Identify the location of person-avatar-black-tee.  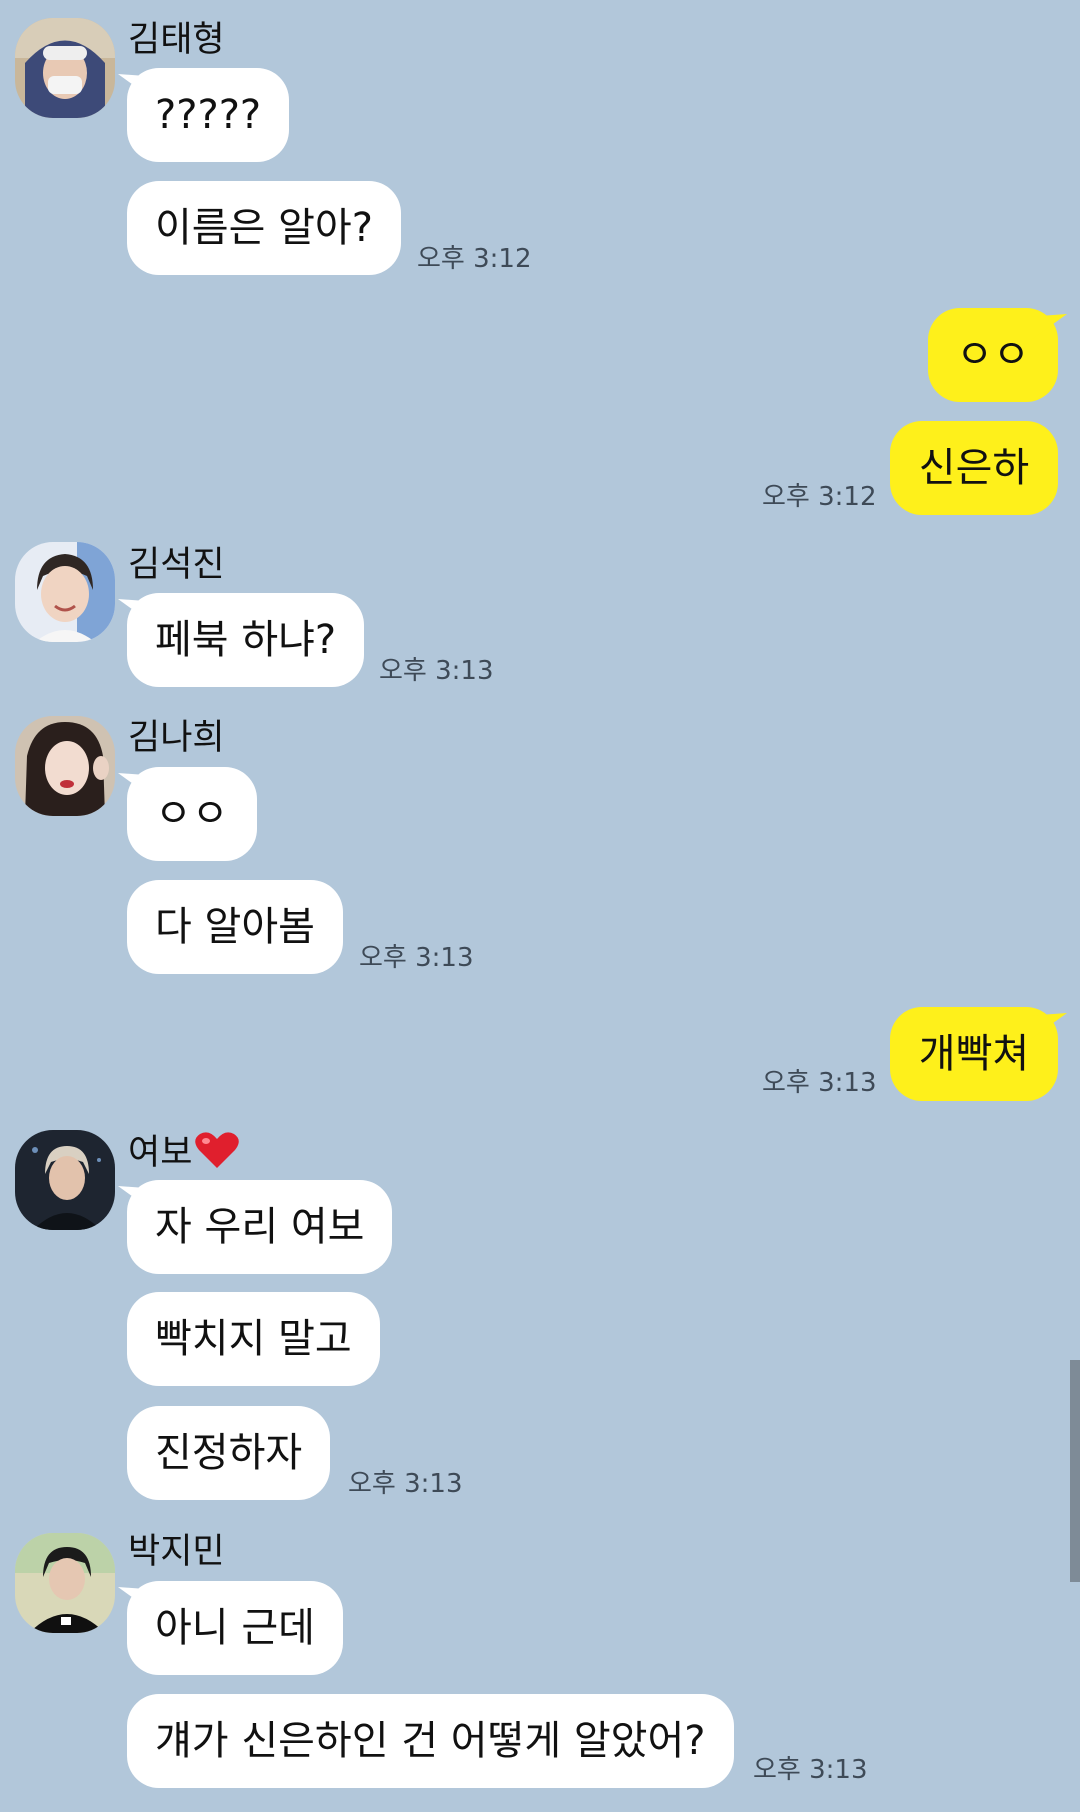
(65, 1583).